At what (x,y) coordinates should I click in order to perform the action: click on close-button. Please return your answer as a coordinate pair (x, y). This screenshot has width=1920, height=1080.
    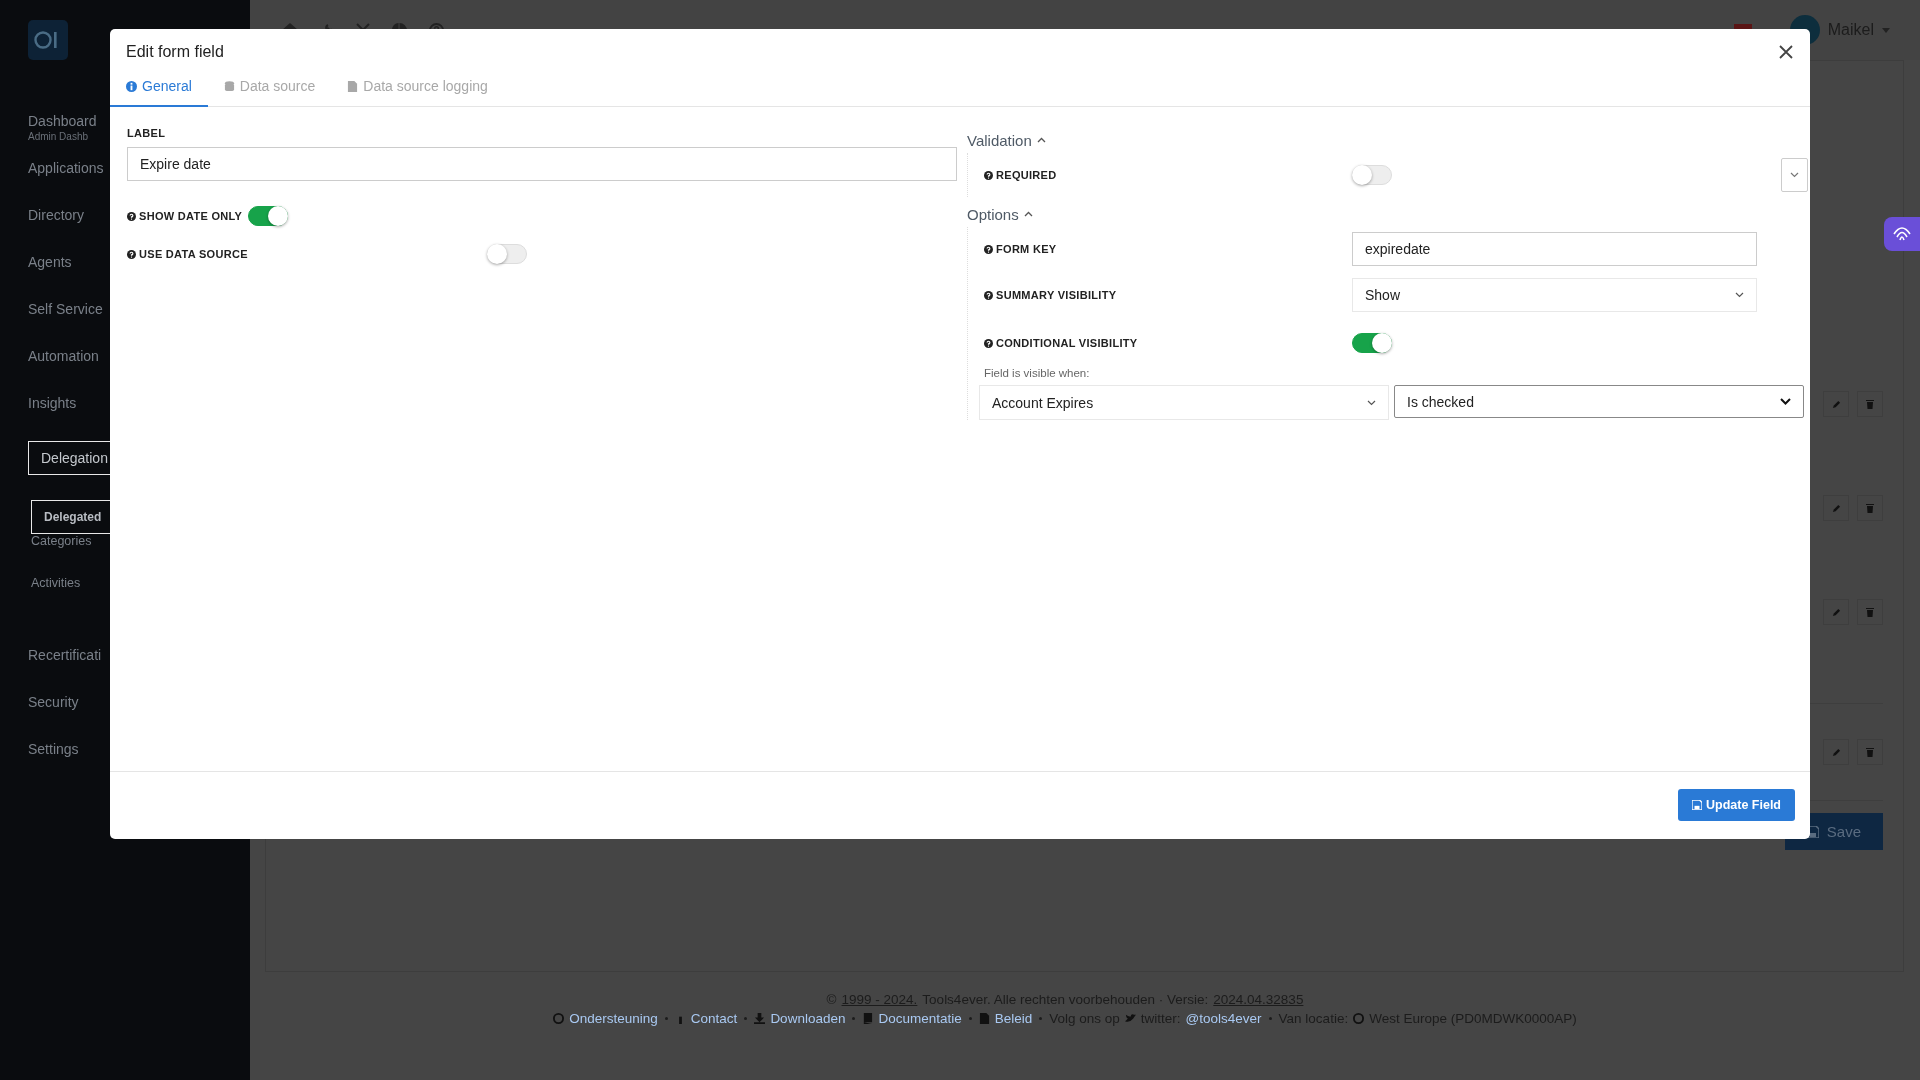
    Looking at the image, I should click on (1786, 52).